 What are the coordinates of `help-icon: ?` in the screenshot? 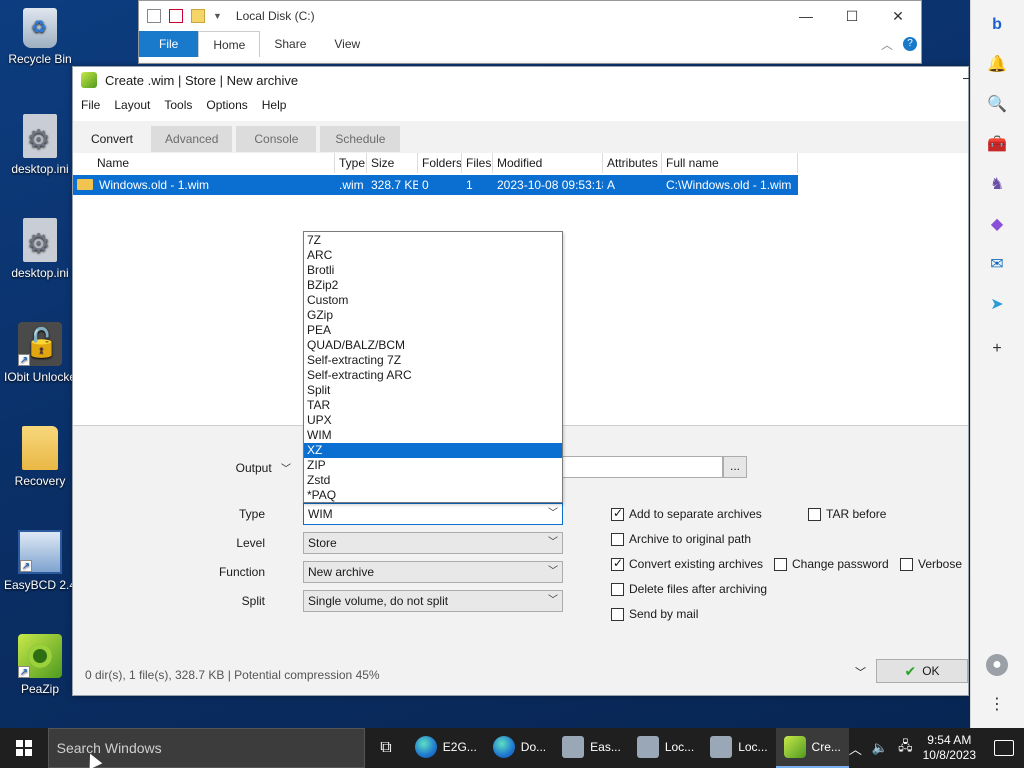 It's located at (910, 44).